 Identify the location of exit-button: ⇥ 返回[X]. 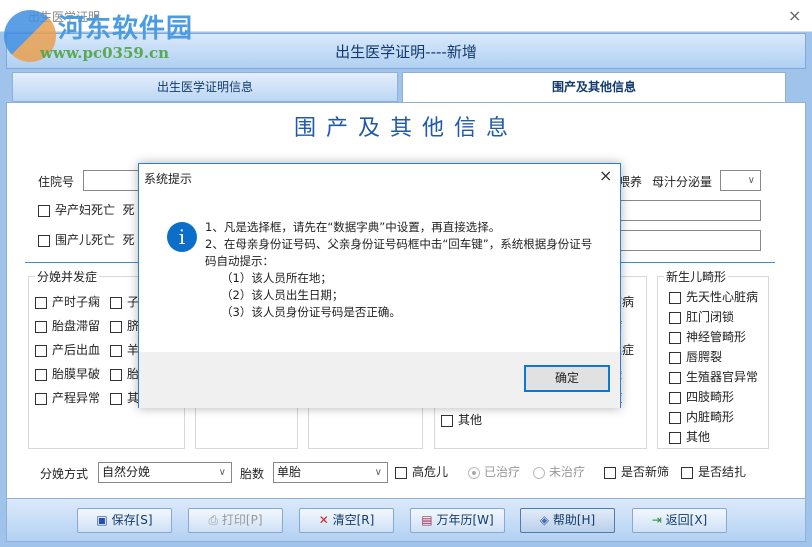
(679, 520).